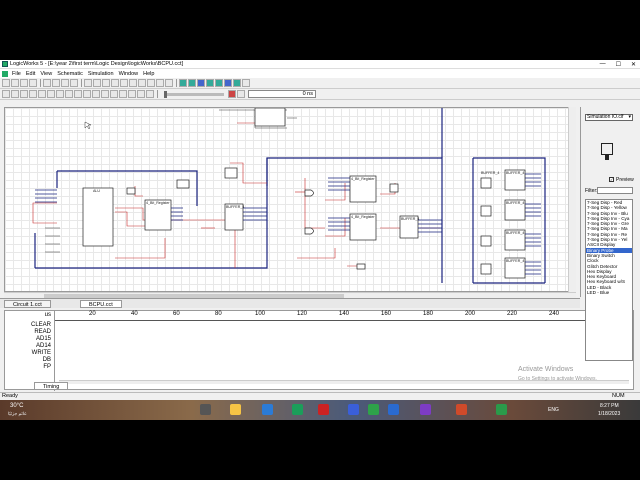 The width and height of the screenshot is (640, 480). Describe the element at coordinates (30, 74) in the screenshot. I see `menu-edit: Edit` at that location.